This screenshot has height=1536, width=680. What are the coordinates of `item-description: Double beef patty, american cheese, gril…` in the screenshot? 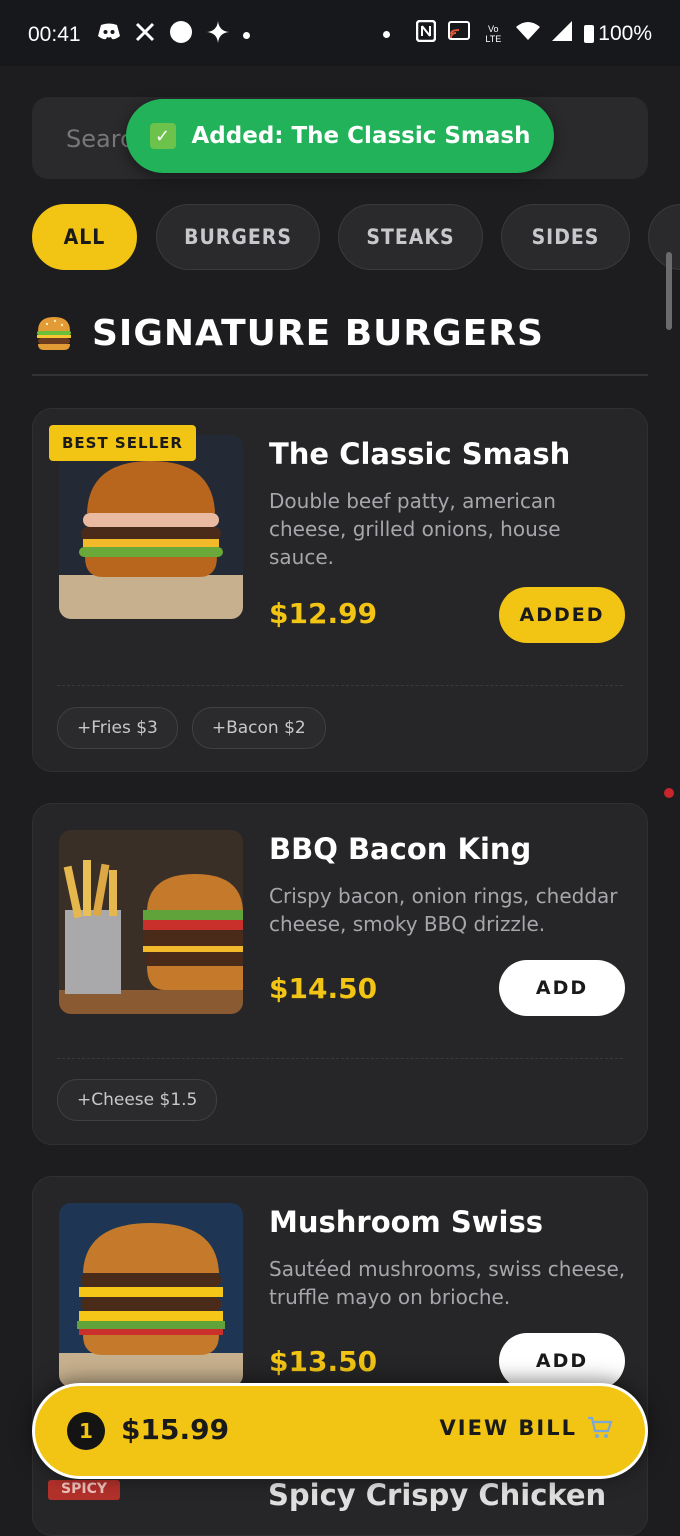 It's located at (415, 529).